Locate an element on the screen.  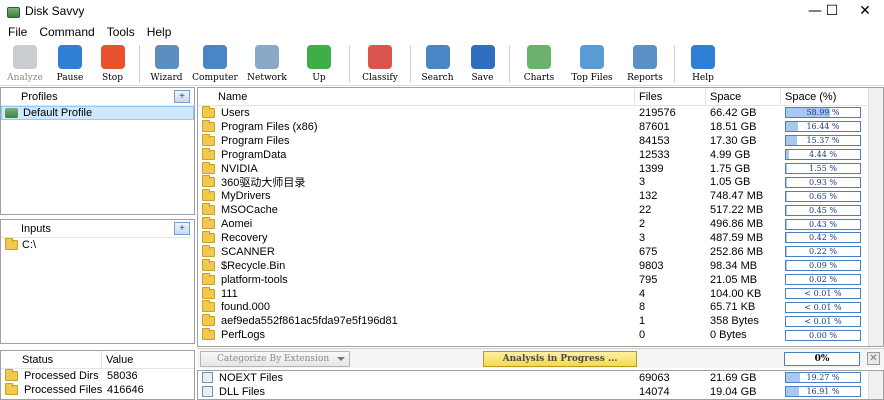
pause-button: Pause is located at coordinates (70, 64).